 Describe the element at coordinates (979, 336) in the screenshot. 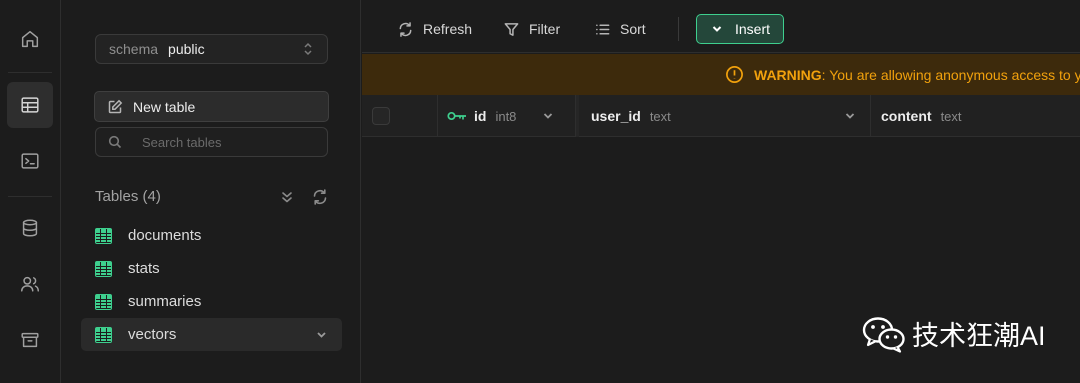

I see `watermark-text: 技术狂潮AI` at that location.